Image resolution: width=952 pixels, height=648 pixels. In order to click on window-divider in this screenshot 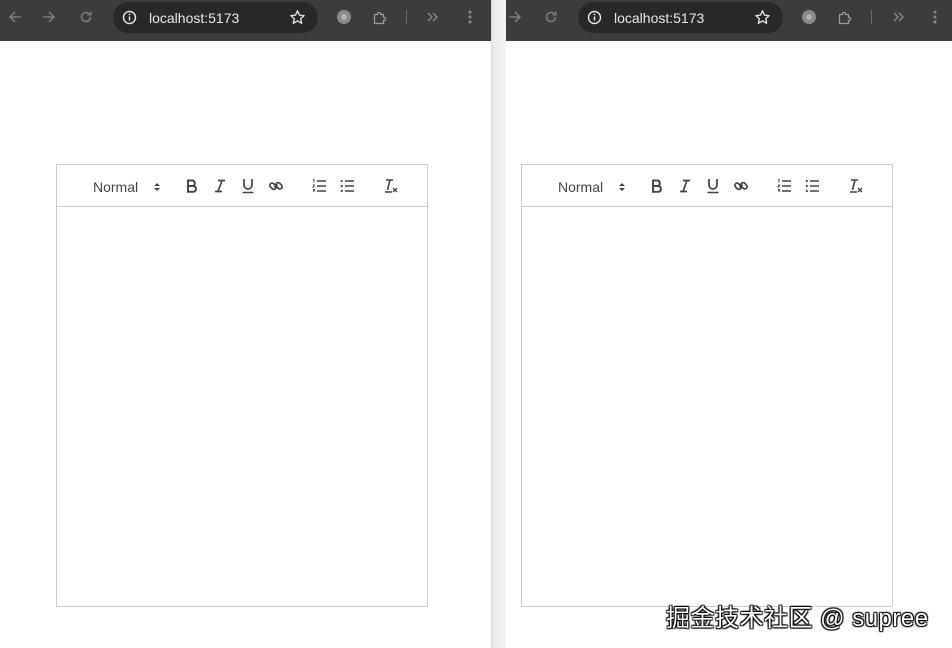, I will do `click(498, 324)`.